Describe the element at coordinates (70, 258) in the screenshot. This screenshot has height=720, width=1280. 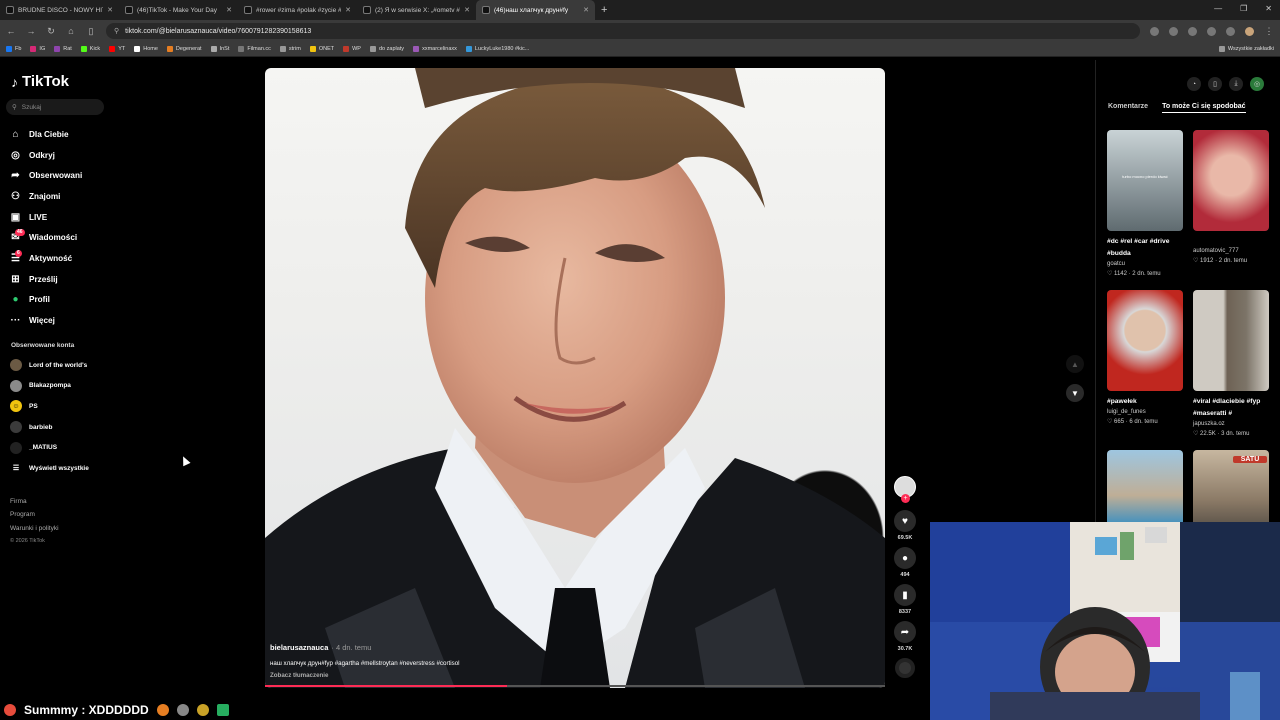
I see `sidebar-item-aktywnosc: ☰ 6 Aktywność` at that location.